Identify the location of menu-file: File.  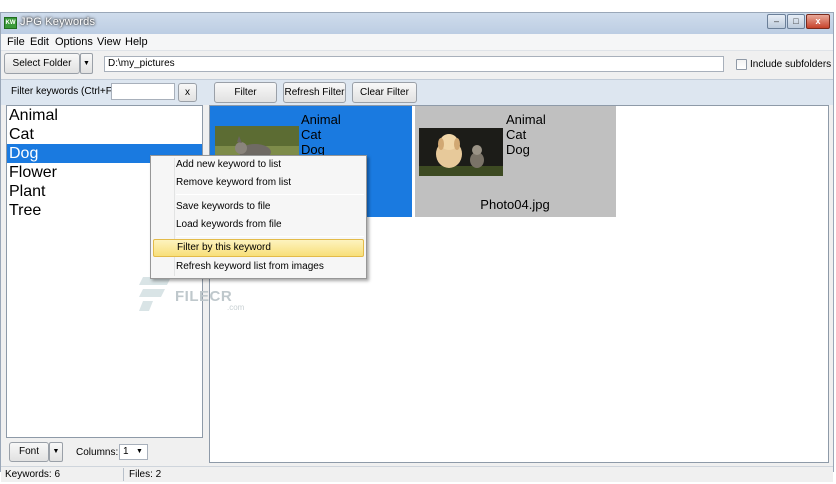
(16, 42).